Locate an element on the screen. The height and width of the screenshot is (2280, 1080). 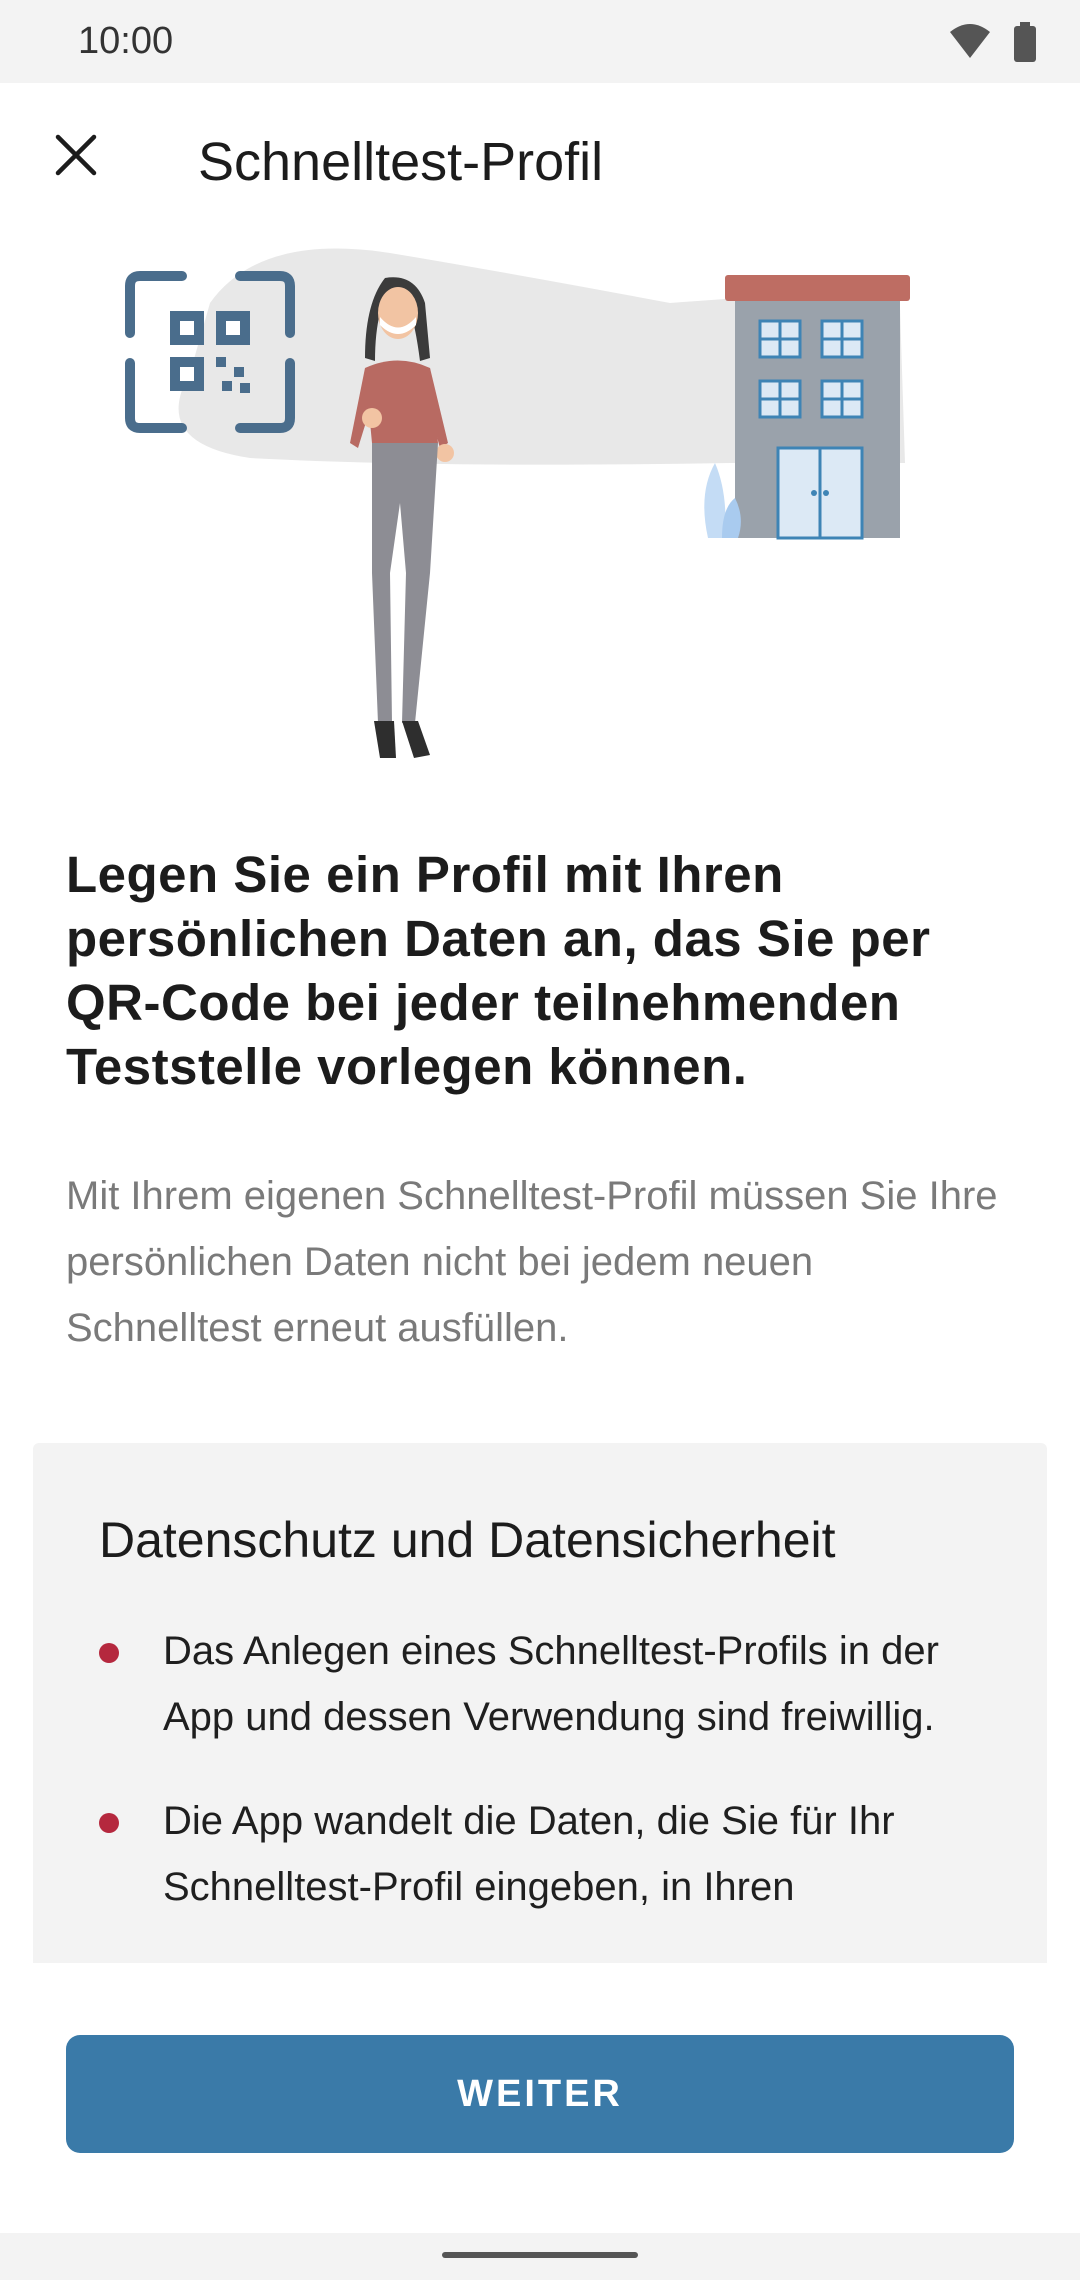
app-bar: Schnelltest-Profil is located at coordinates (540, 163).